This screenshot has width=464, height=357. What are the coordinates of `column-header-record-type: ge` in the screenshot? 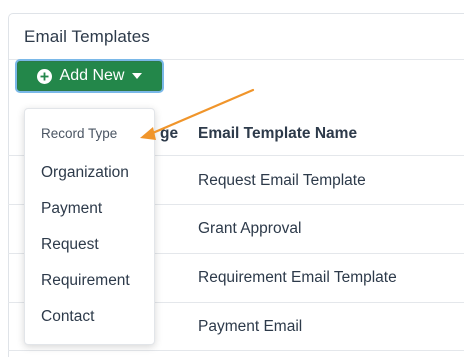 It's located at (169, 134).